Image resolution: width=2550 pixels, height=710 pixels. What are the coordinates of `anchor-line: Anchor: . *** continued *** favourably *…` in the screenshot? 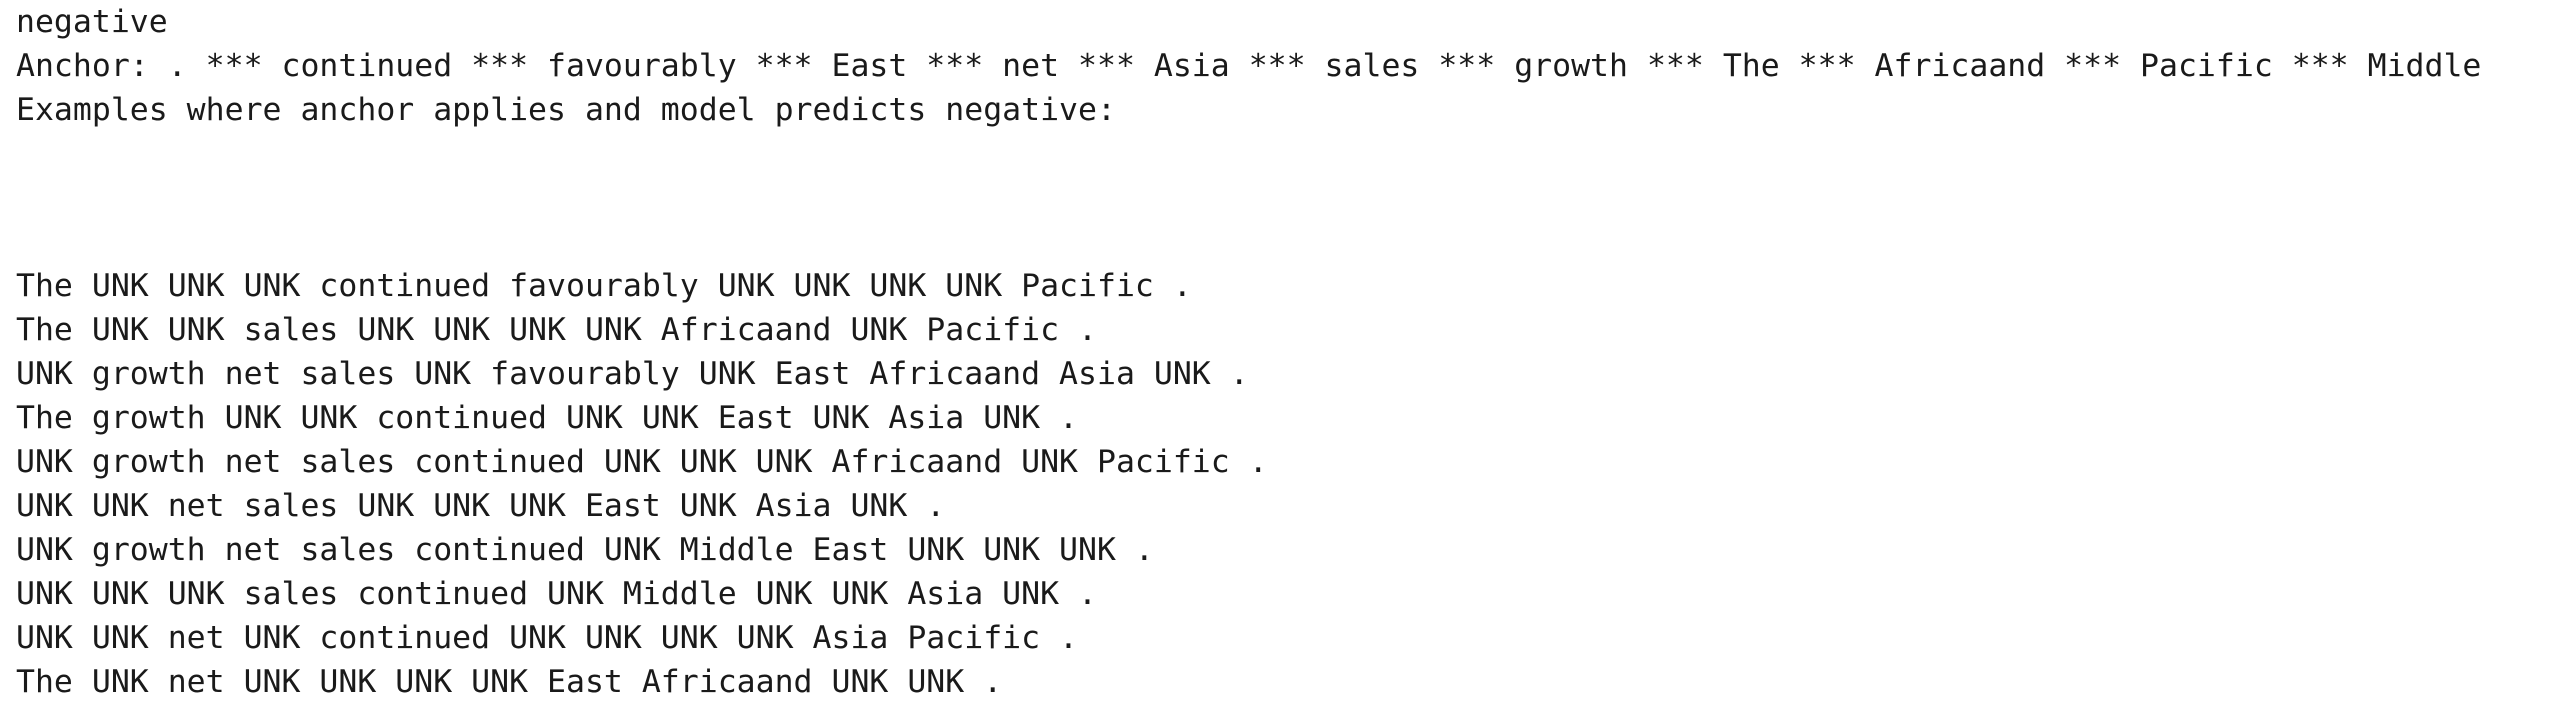 It's located at (1249, 66).